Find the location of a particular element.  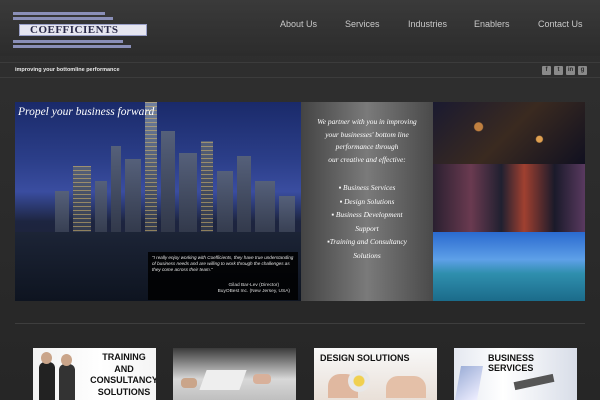

tile-title: TRAINING AND CONSULTANCY SOLUTIONS is located at coordinates (122, 375).